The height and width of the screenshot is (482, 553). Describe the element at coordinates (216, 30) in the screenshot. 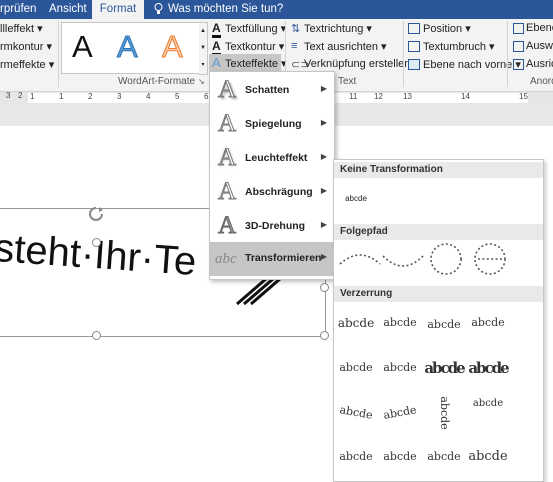

I see `text-fill-icon: A` at that location.